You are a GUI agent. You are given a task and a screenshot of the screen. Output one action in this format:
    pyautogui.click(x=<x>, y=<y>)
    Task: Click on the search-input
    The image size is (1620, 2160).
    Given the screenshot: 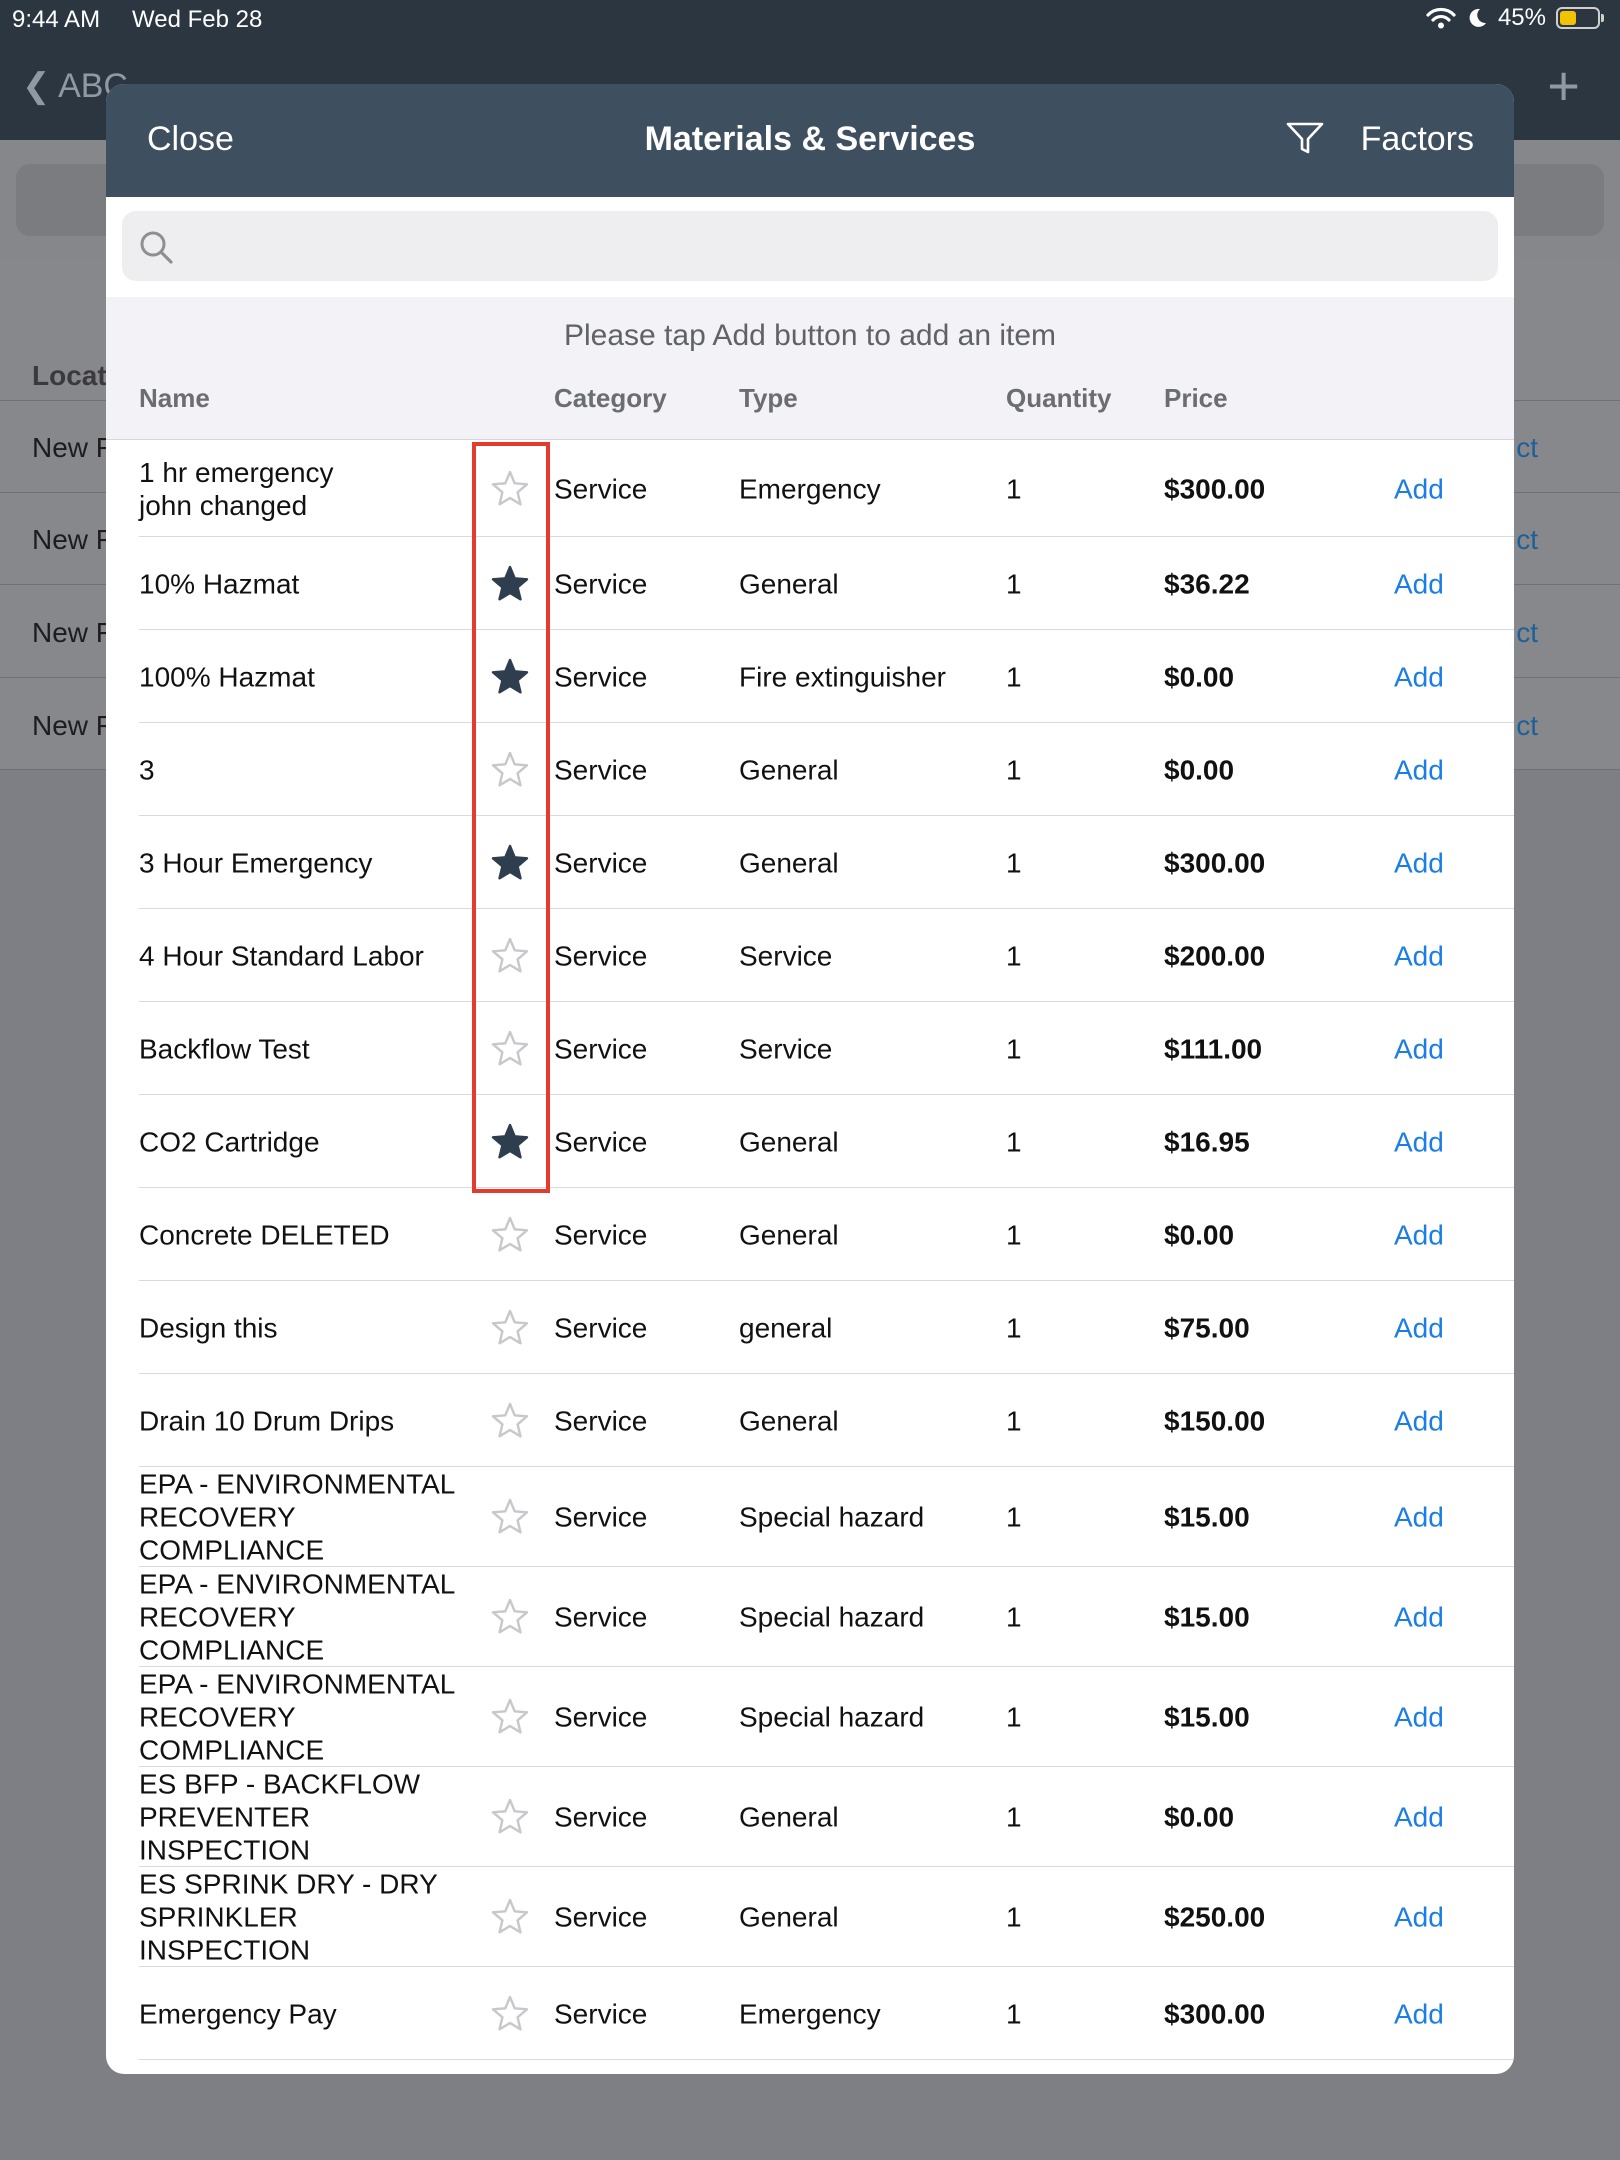 What is the action you would take?
    pyautogui.click(x=839, y=247)
    